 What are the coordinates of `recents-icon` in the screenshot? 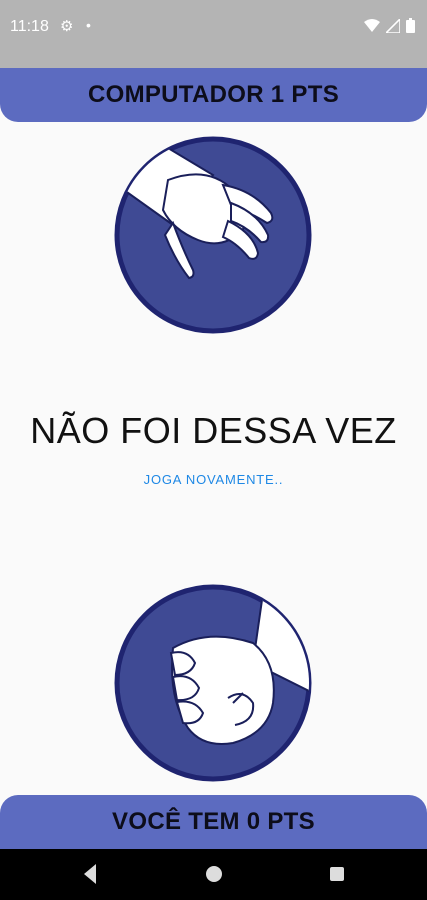 It's located at (337, 874).